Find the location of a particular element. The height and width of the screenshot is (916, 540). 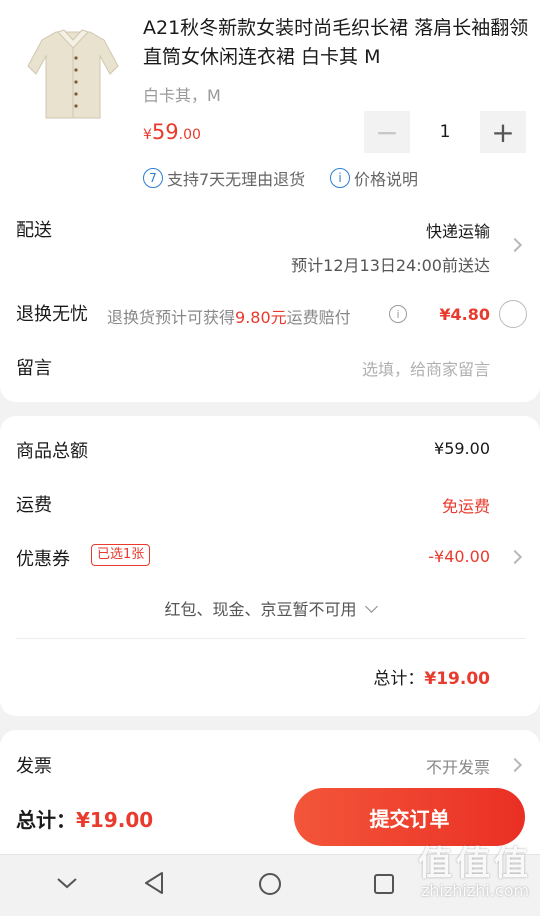

coupon-badge: 已选1张 is located at coordinates (121, 555).